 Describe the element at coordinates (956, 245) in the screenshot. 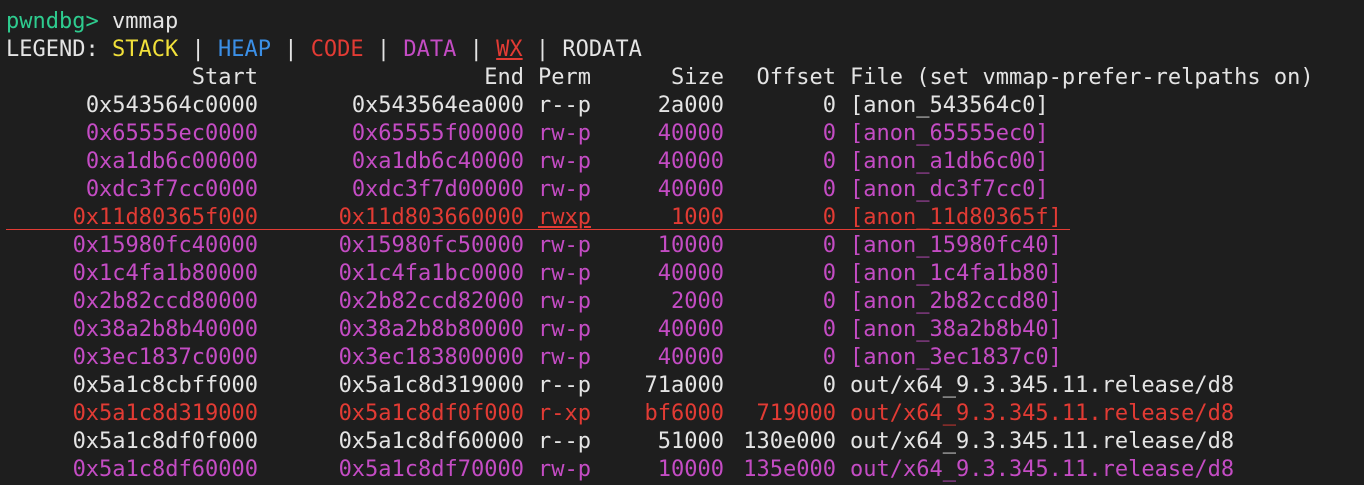

I see `row-file: [anon_15980fc40]` at that location.